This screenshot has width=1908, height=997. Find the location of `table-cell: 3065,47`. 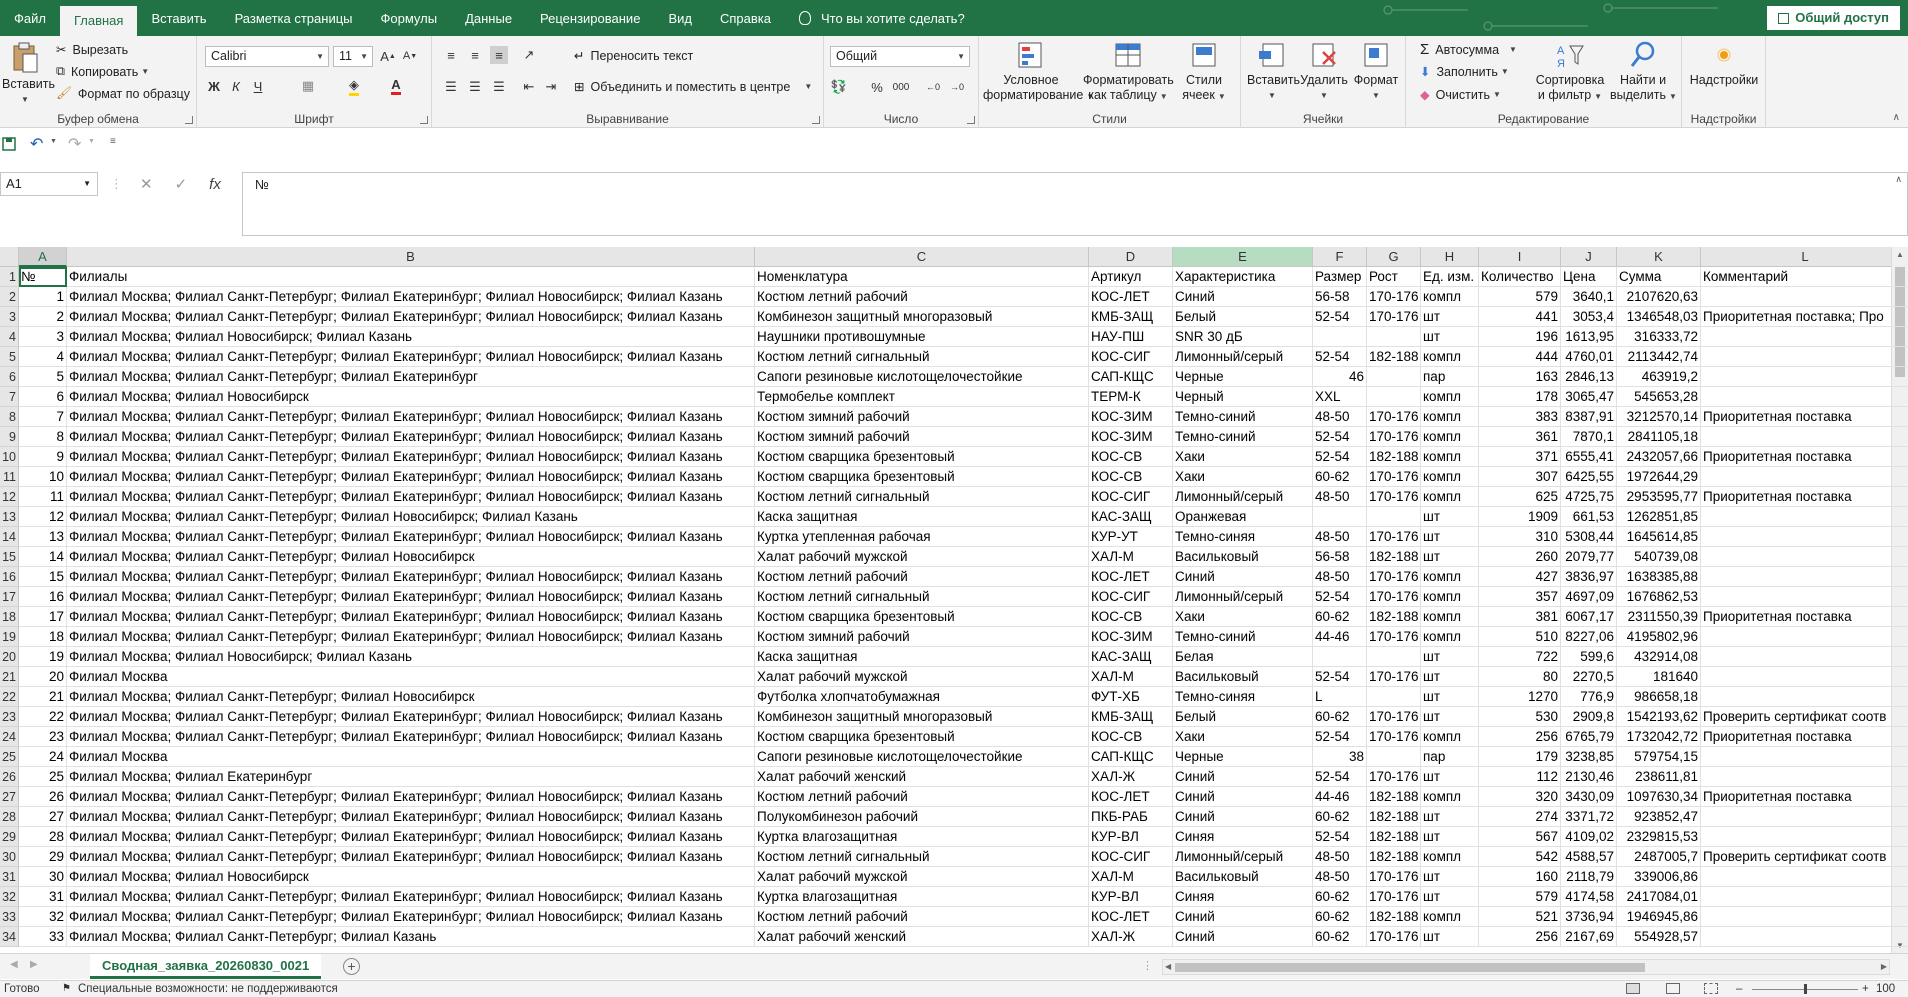

table-cell: 3065,47 is located at coordinates (1589, 397).